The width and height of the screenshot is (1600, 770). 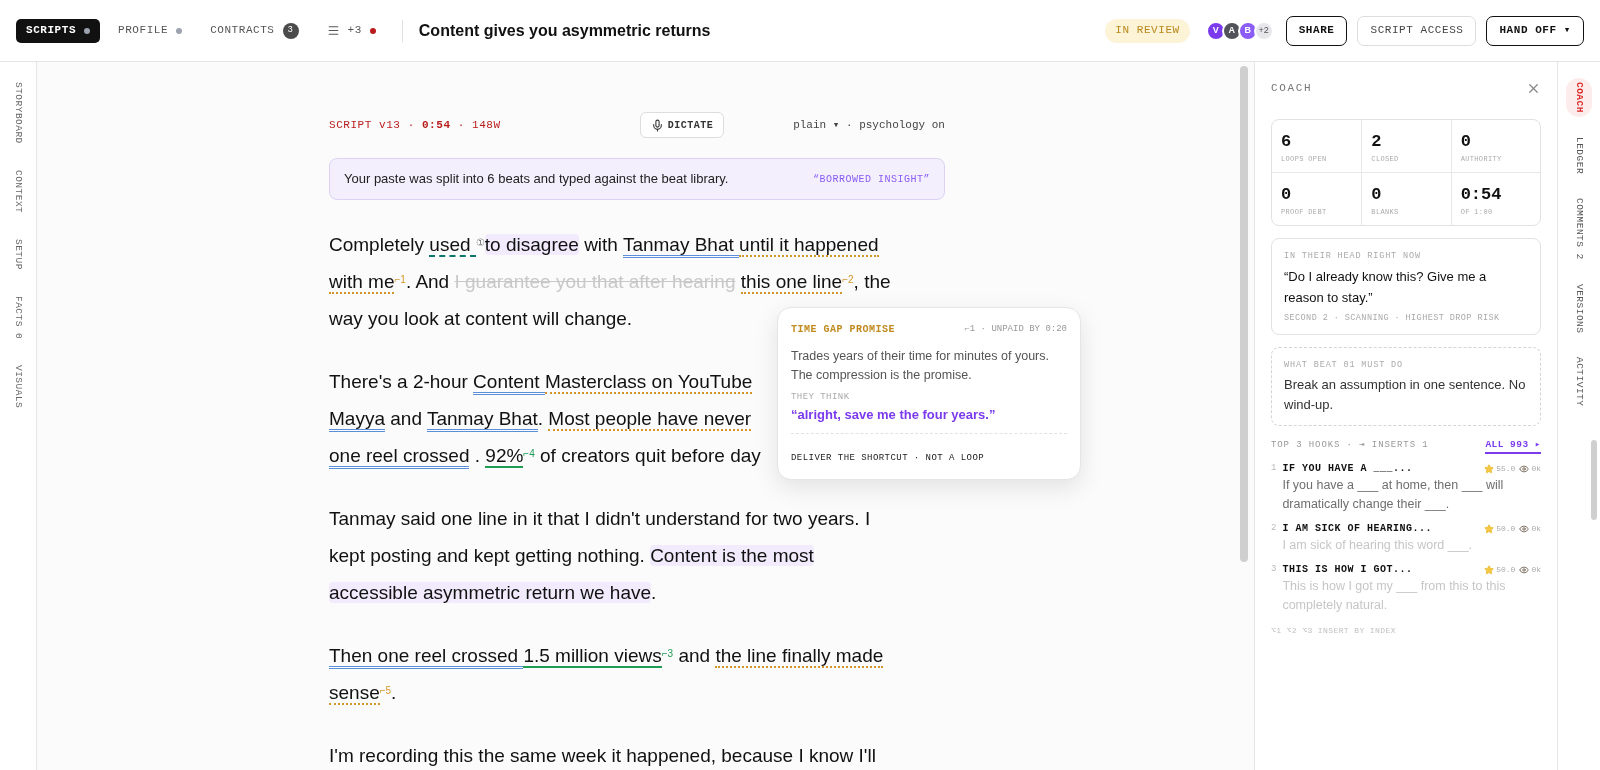 What do you see at coordinates (1579, 308) in the screenshot?
I see `rail-tab: VERSIONS` at bounding box center [1579, 308].